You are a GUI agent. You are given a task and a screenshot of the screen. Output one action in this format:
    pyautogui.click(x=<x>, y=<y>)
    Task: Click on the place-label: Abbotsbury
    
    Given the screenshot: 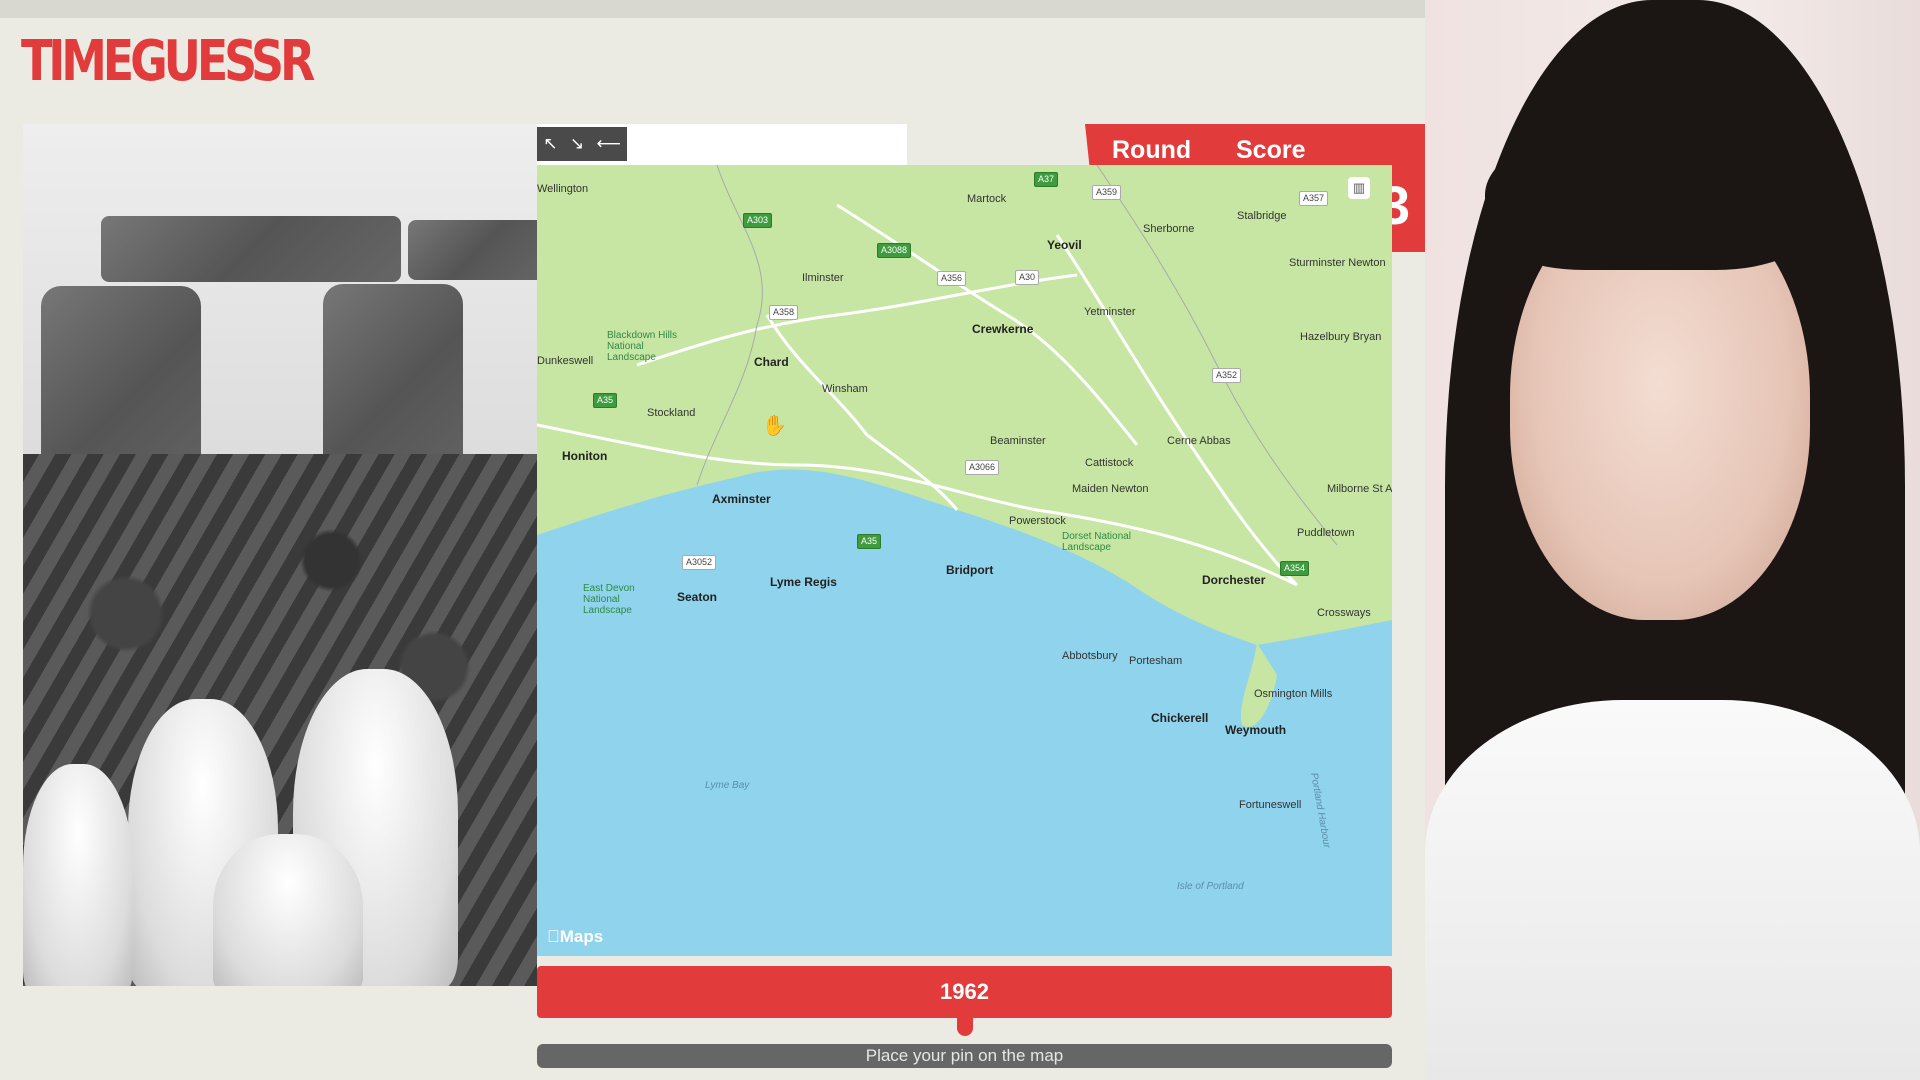 What is the action you would take?
    pyautogui.click(x=1090, y=656)
    